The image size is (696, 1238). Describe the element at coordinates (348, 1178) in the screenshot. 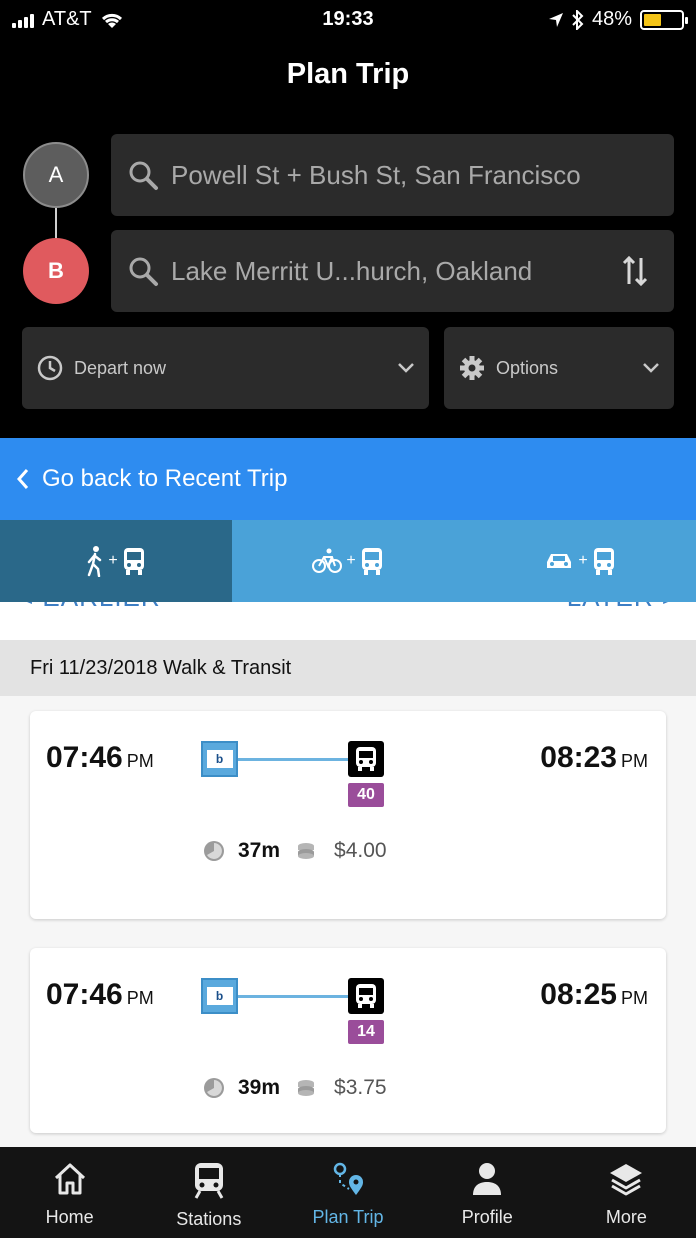

I see `route-pin-icon` at that location.